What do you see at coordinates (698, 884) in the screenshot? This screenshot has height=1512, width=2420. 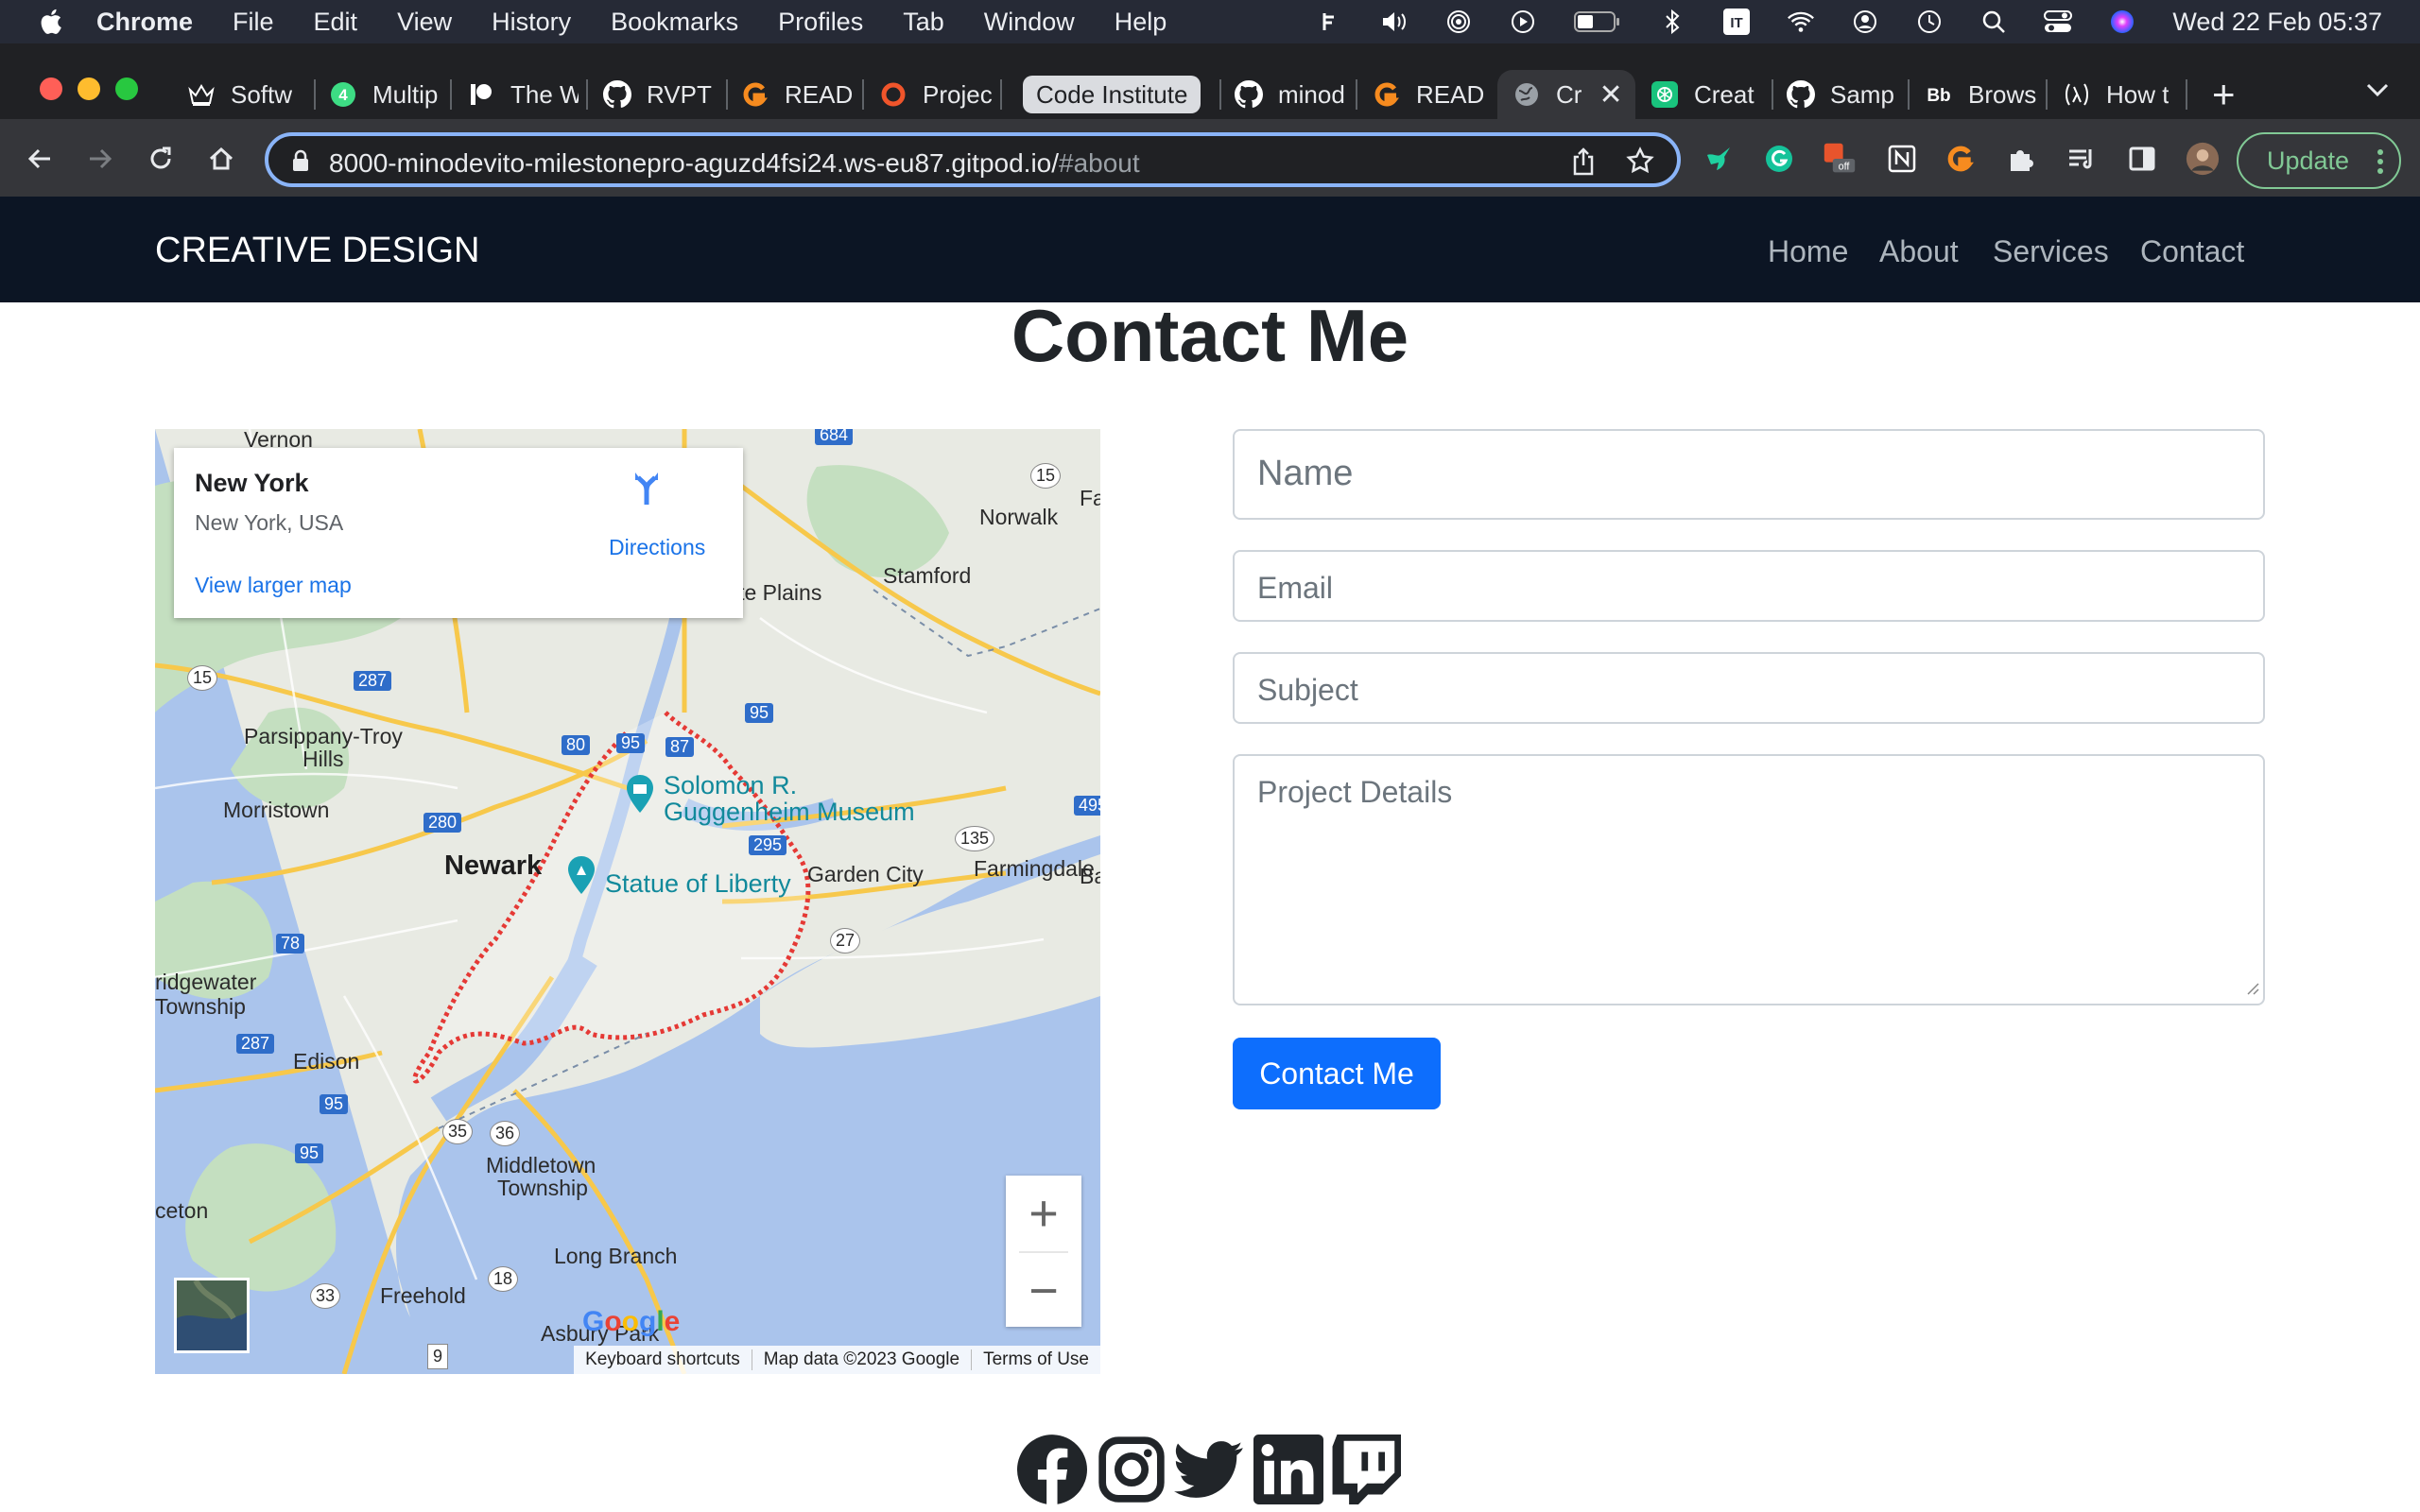 I see `map-label-statue-of-liberty: Statue of Liberty` at bounding box center [698, 884].